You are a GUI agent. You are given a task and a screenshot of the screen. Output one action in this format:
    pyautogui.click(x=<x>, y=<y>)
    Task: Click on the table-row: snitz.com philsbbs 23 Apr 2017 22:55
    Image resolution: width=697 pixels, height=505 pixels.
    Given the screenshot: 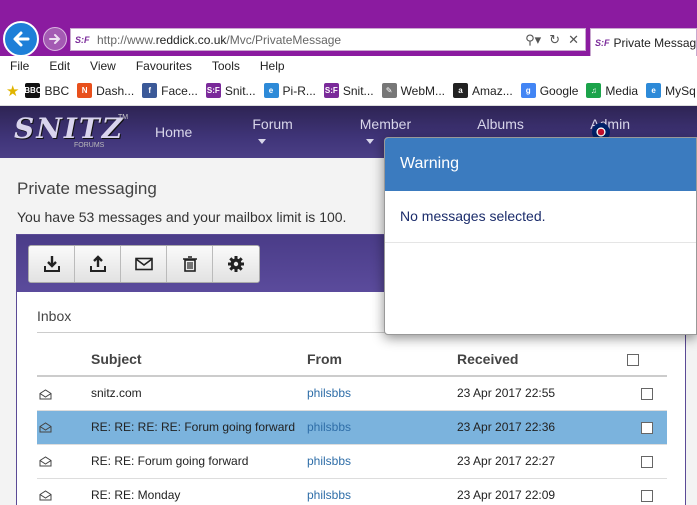 What is the action you would take?
    pyautogui.click(x=352, y=393)
    